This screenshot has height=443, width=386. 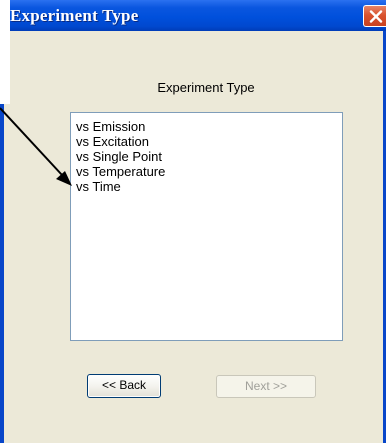 I want to click on group-label: Experiment Type, so click(x=206, y=87).